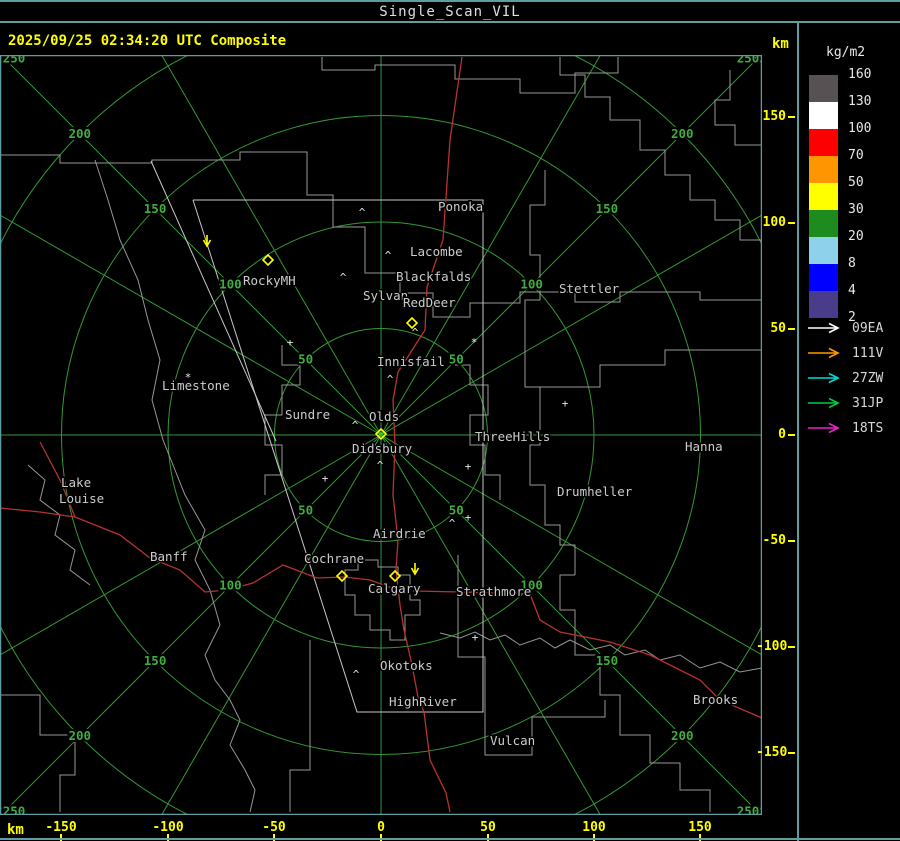 The image size is (900, 841). I want to click on scale-label-160: 160, so click(860, 74).